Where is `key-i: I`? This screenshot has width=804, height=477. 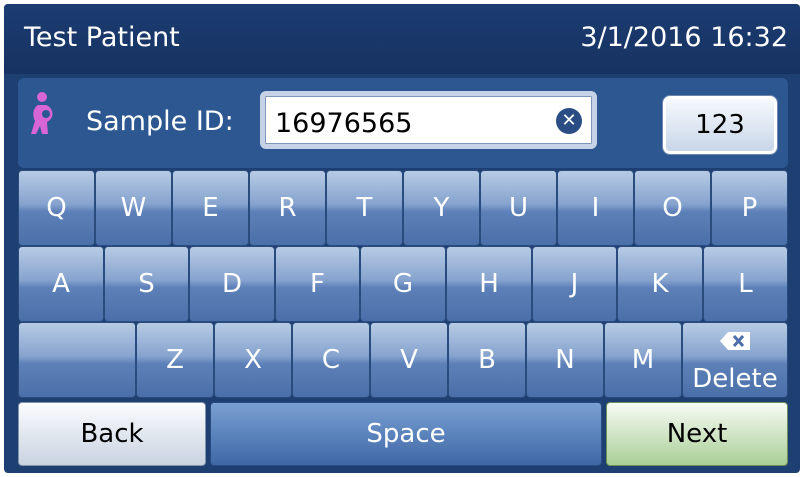 key-i: I is located at coordinates (595, 208).